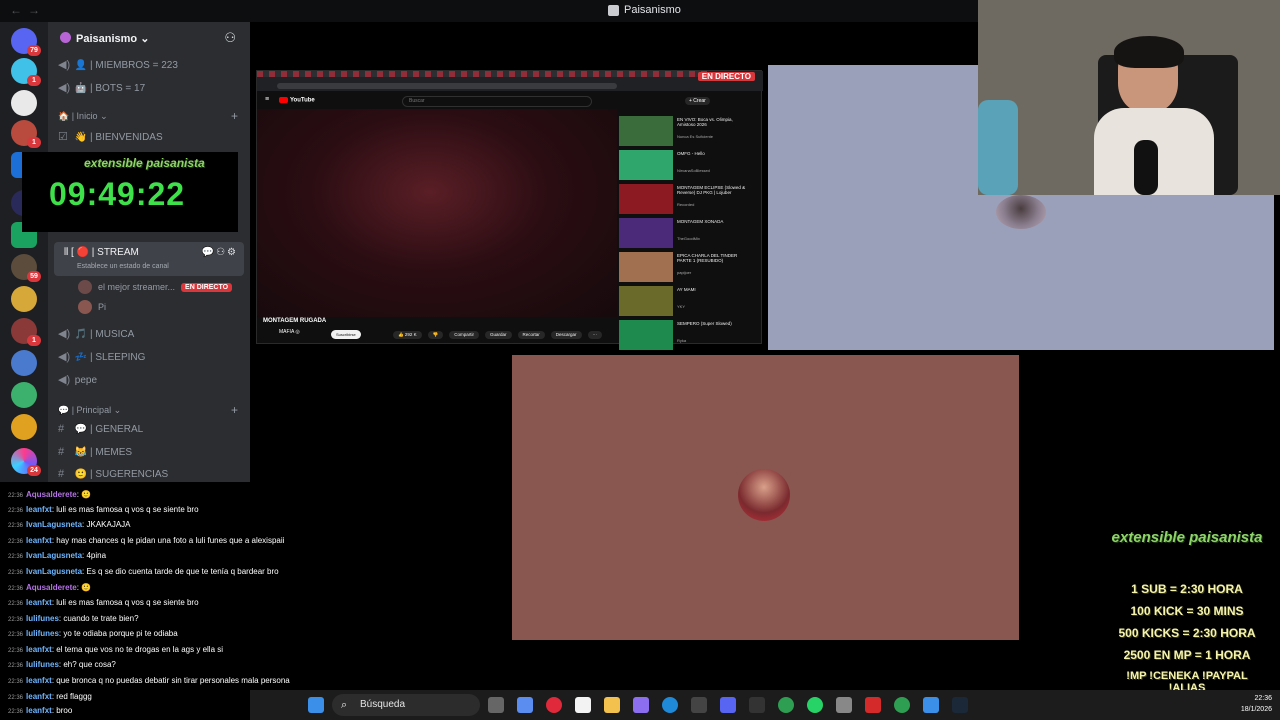 The width and height of the screenshot is (1280, 720). What do you see at coordinates (101, 356) in the screenshot?
I see `channel-sleeping: ◀) 💤 | SLEEPING` at bounding box center [101, 356].